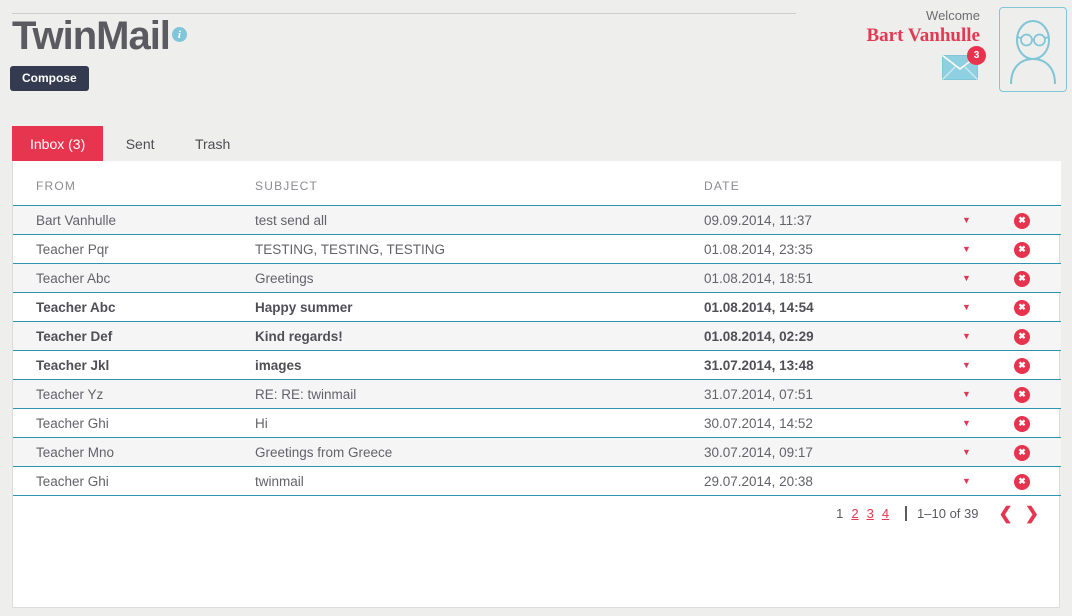  Describe the element at coordinates (478, 220) in the screenshot. I see `mail-subject: test send all` at that location.